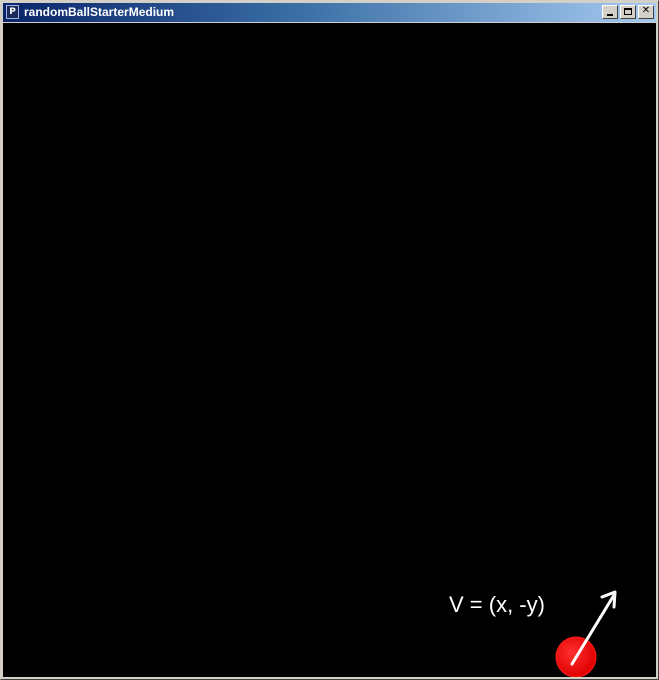  What do you see at coordinates (610, 15) in the screenshot?
I see `minimize-icon` at bounding box center [610, 15].